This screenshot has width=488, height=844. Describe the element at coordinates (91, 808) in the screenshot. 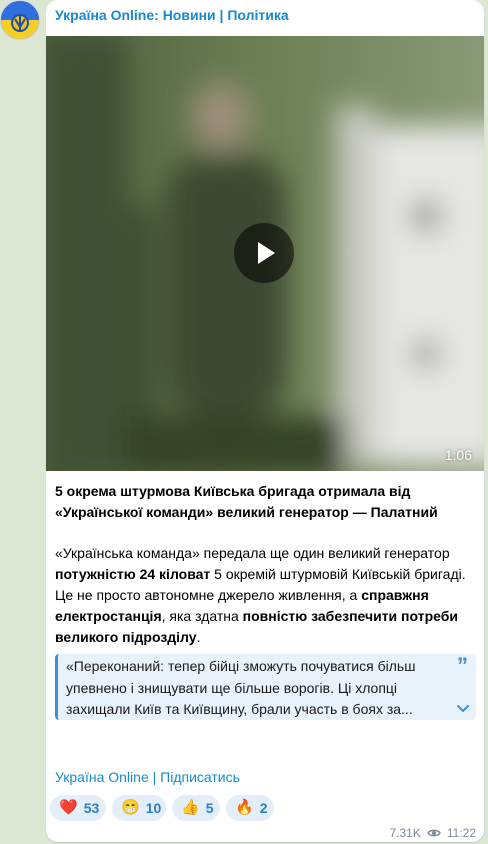

I see `reaction-count: 53` at that location.